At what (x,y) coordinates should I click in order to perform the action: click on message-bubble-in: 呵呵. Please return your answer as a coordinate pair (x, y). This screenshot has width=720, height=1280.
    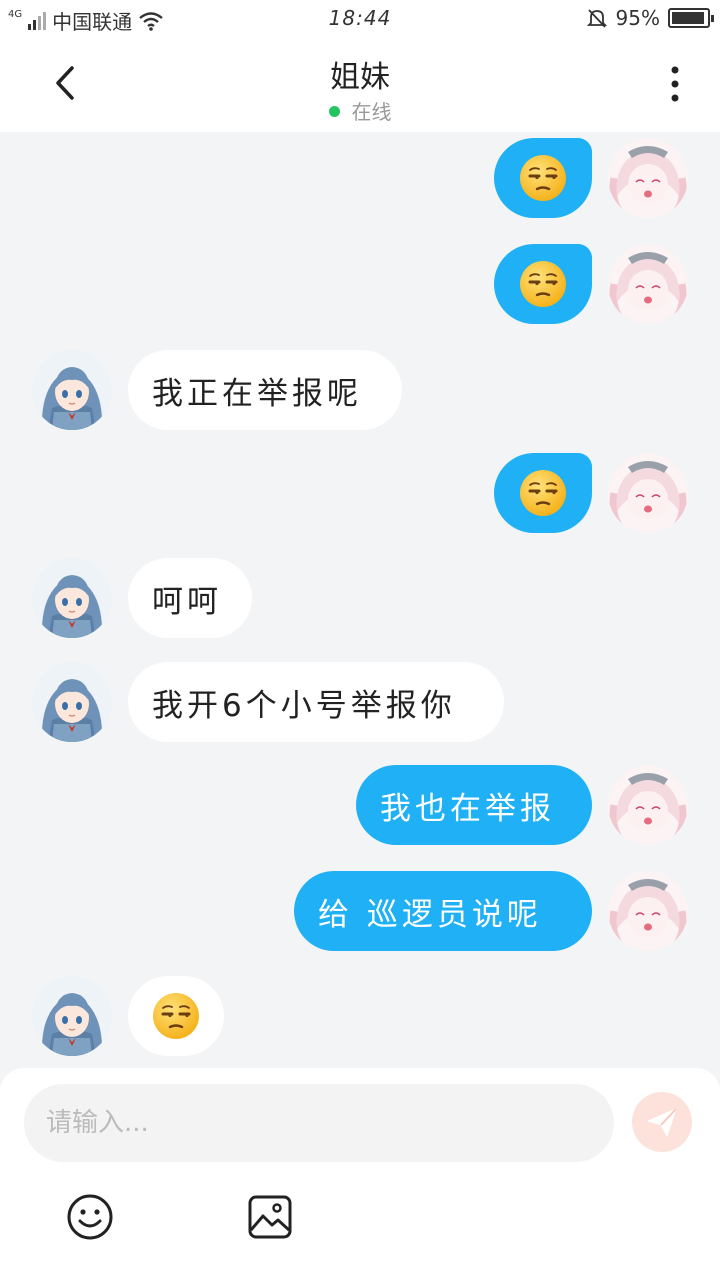
    Looking at the image, I should click on (190, 598).